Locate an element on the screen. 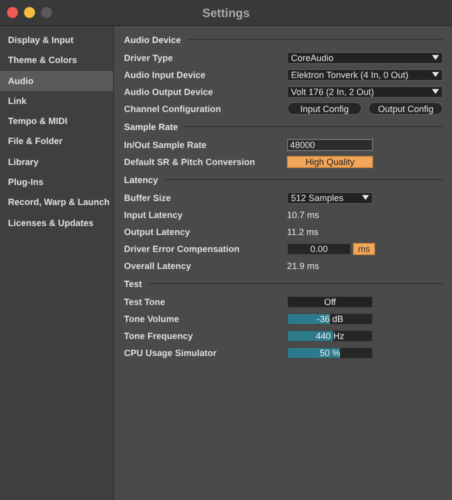 The width and height of the screenshot is (452, 500). minimize-button is located at coordinates (29, 12).